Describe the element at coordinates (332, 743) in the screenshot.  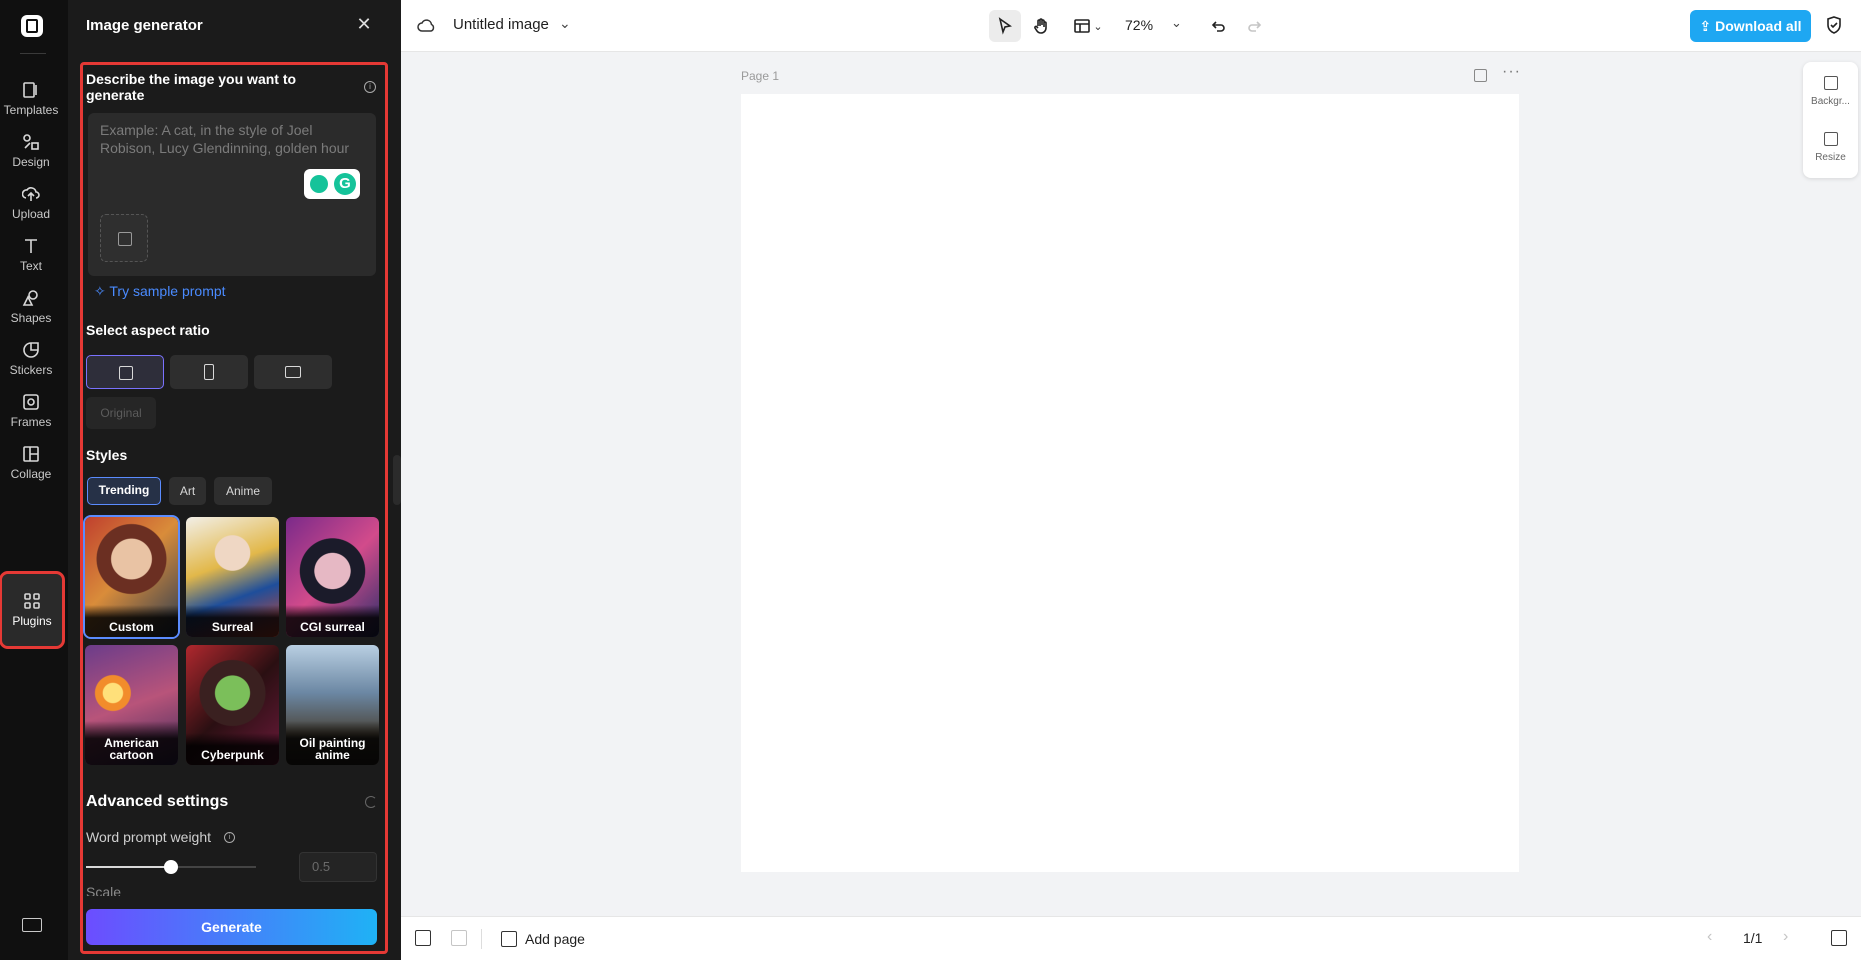
I see `style-card-label: Oil painting anime` at that location.